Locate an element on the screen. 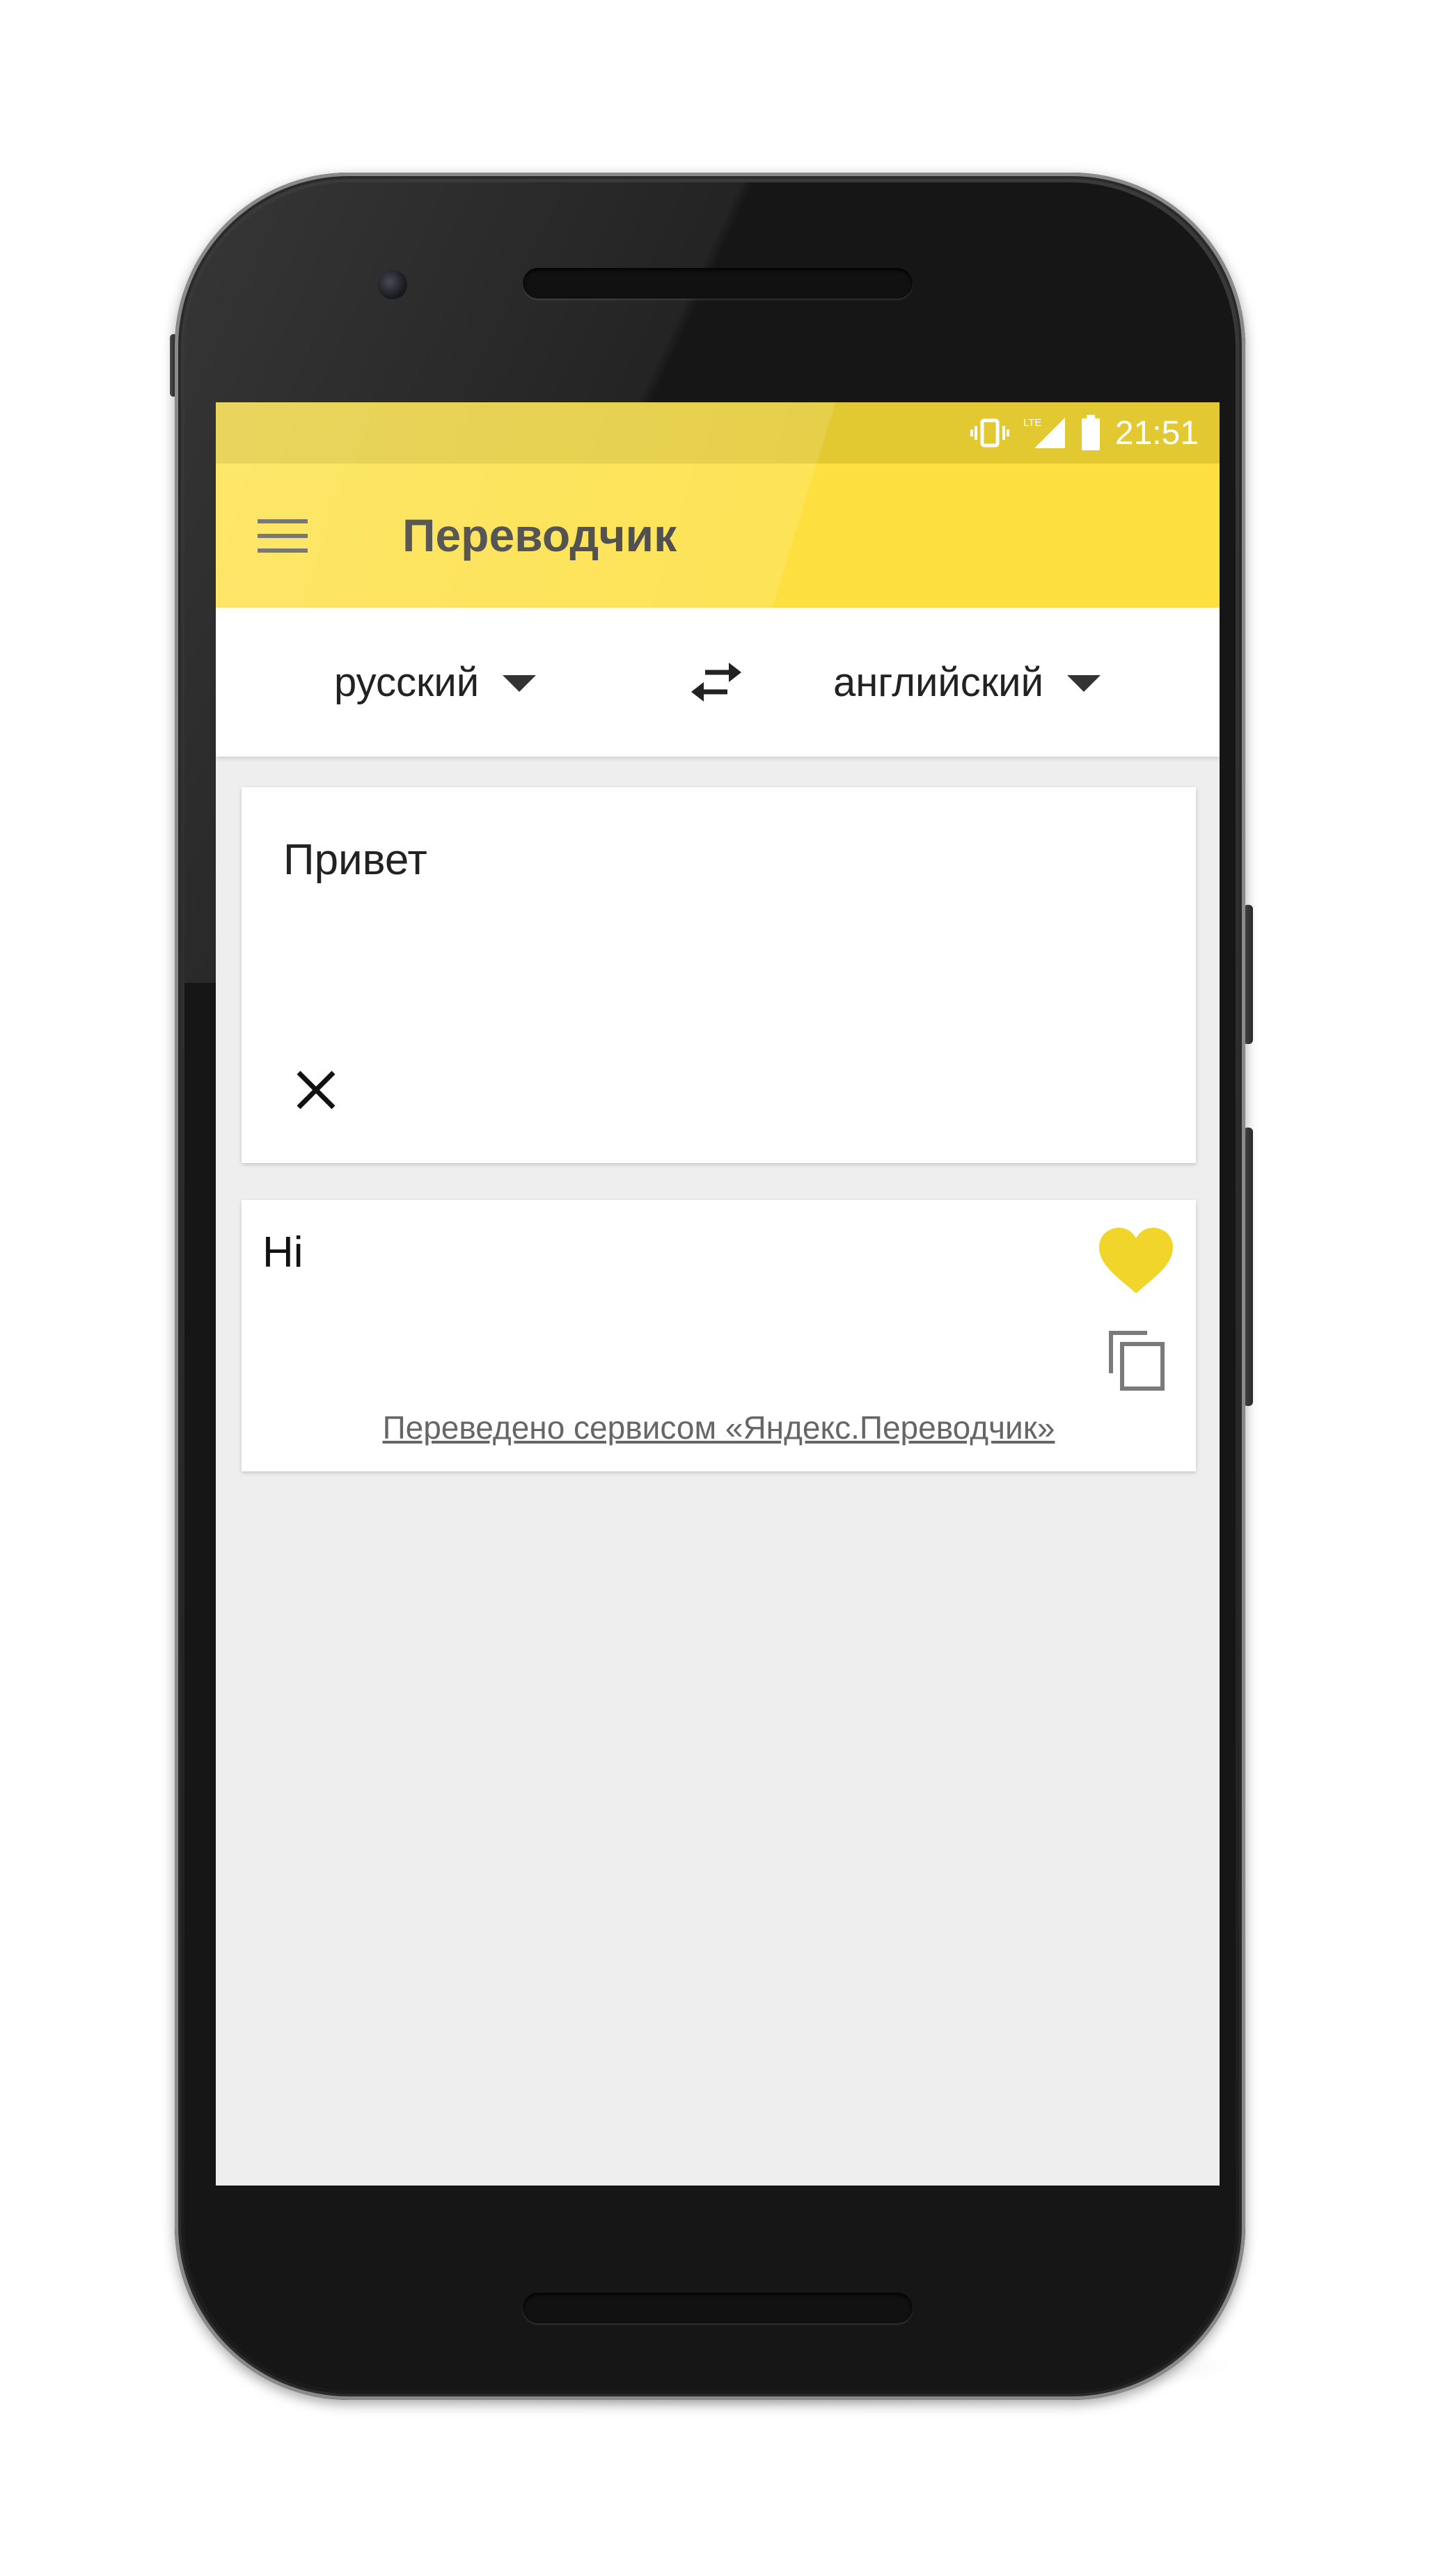 This screenshot has width=1443, height=2576. bottom-speaker is located at coordinates (718, 2308).